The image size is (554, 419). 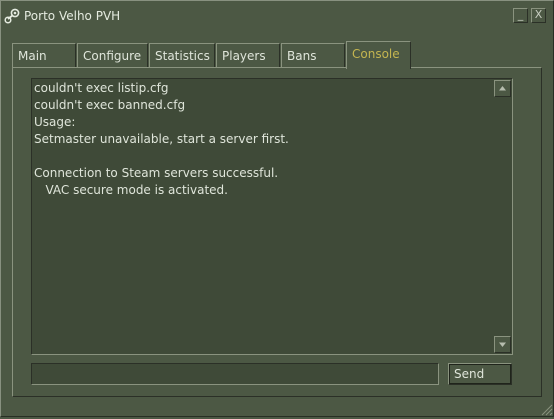 What do you see at coordinates (12, 16) in the screenshot?
I see `steam-logo-icon` at bounding box center [12, 16].